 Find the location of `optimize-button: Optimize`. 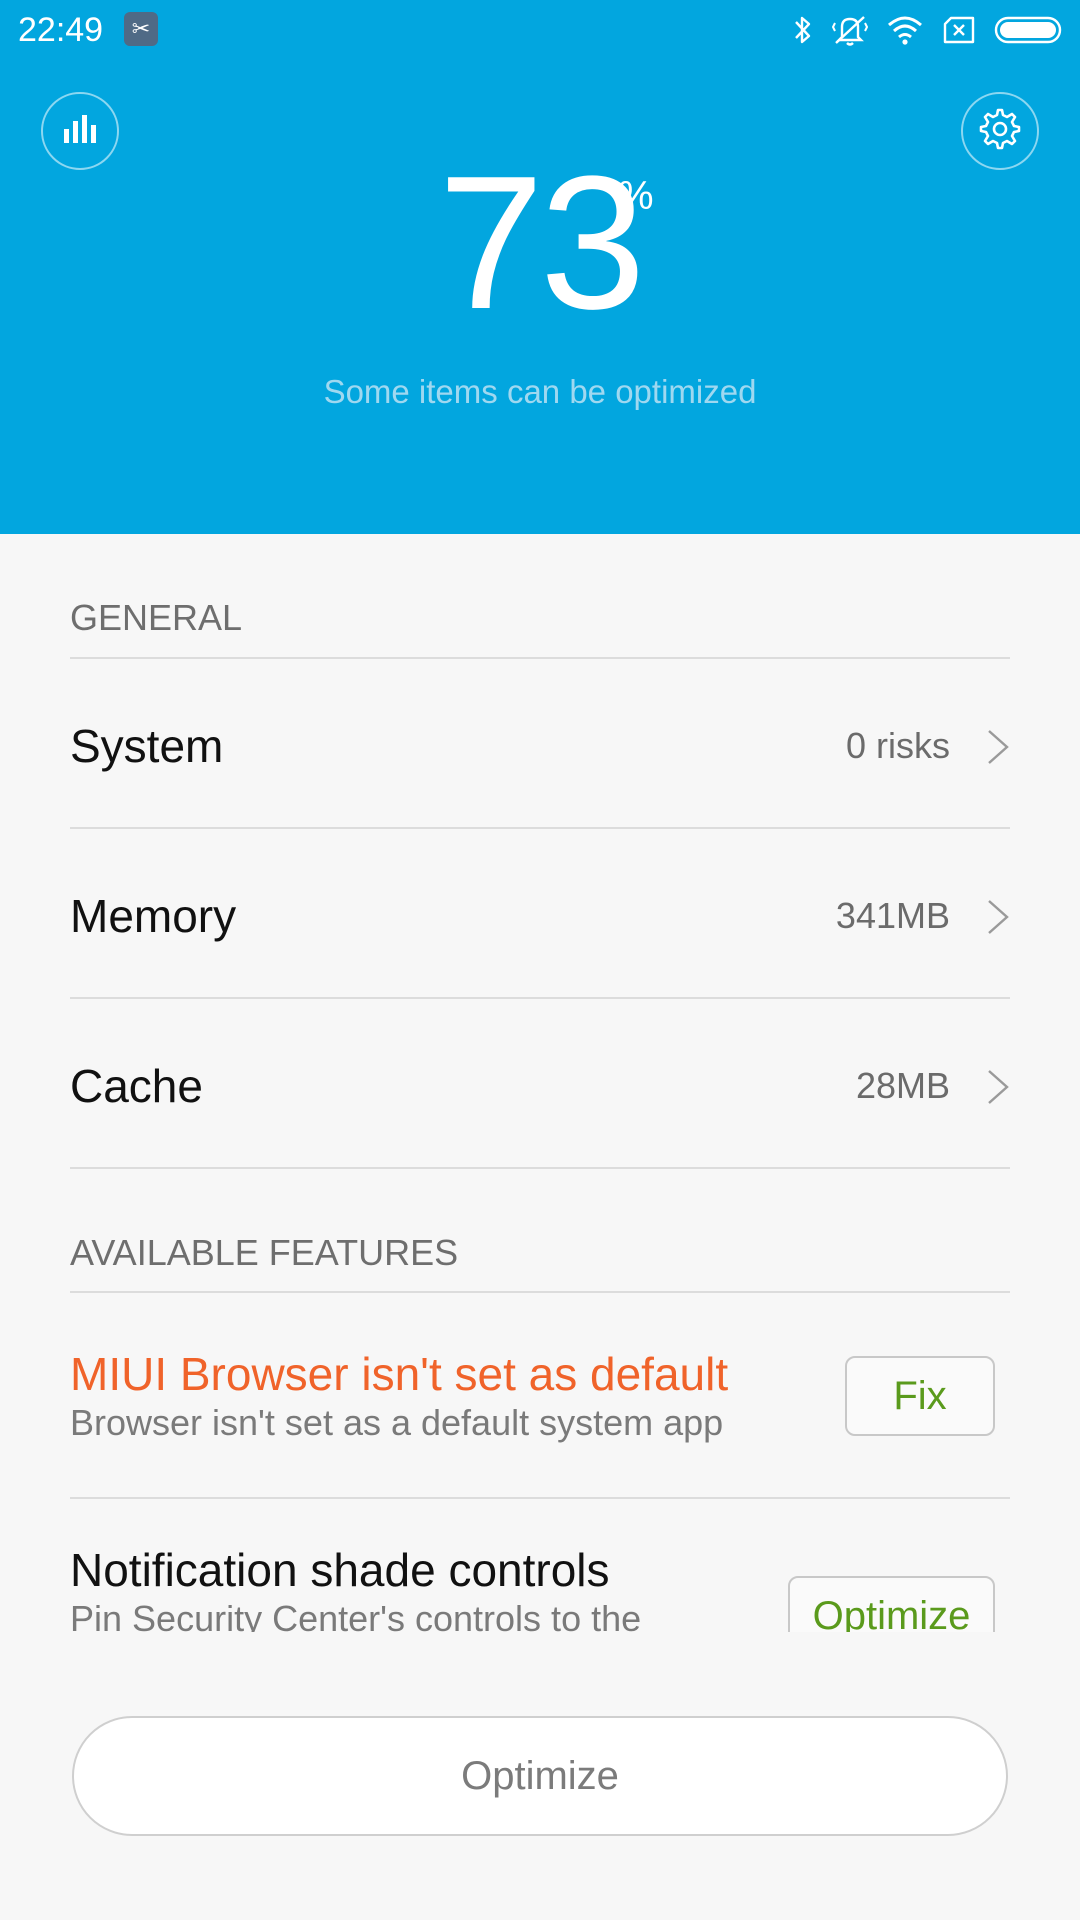

optimize-button: Optimize is located at coordinates (540, 1776).